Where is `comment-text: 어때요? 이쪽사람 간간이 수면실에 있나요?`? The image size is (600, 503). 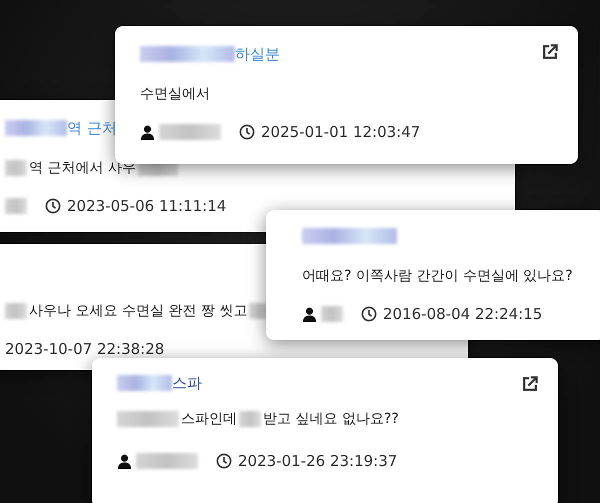
comment-text: 어때요? 이쪽사람 간간이 수면실에 있나요? is located at coordinates (437, 276).